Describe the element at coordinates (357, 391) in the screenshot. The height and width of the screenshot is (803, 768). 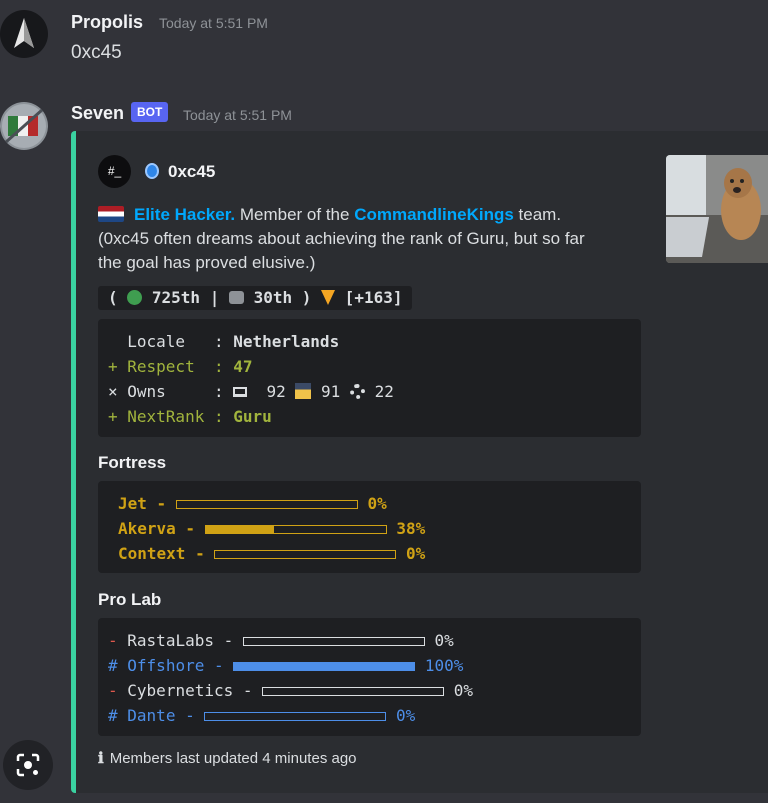
I see `gear-icon` at that location.